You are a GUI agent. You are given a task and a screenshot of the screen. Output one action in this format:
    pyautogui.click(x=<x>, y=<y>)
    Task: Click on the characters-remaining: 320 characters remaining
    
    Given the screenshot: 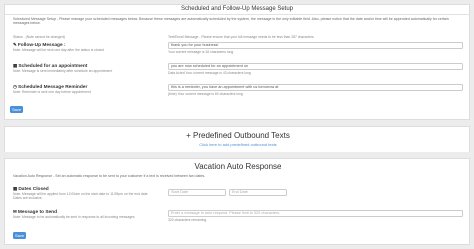 What is the action you would take?
    pyautogui.click(x=187, y=220)
    